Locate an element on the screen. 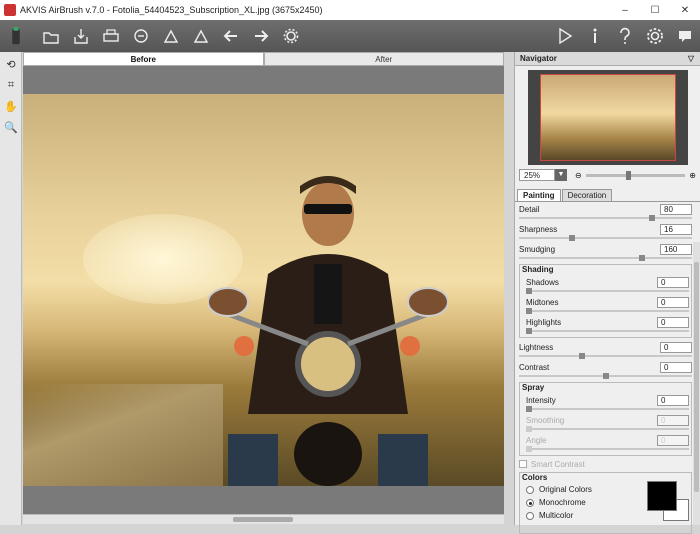 This screenshot has height=534, width=700. contrast-knob is located at coordinates (606, 376).